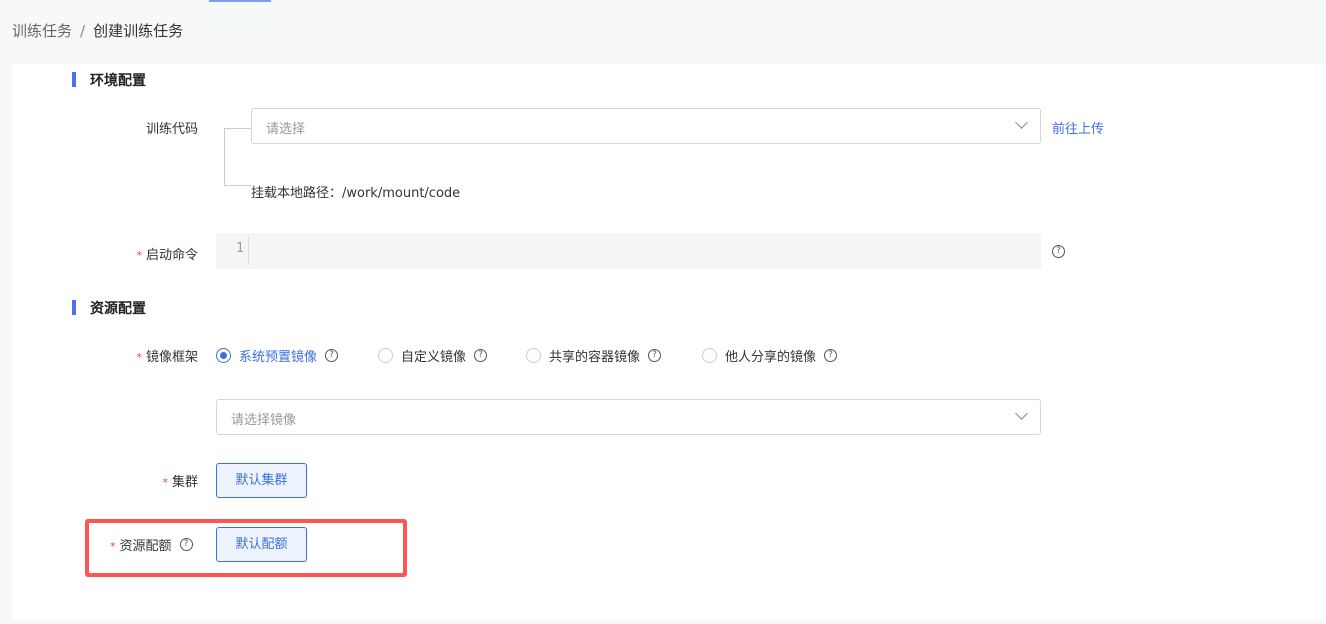 Image resolution: width=1326 pixels, height=624 pixels. I want to click on active-tab-indicator, so click(240, 1).